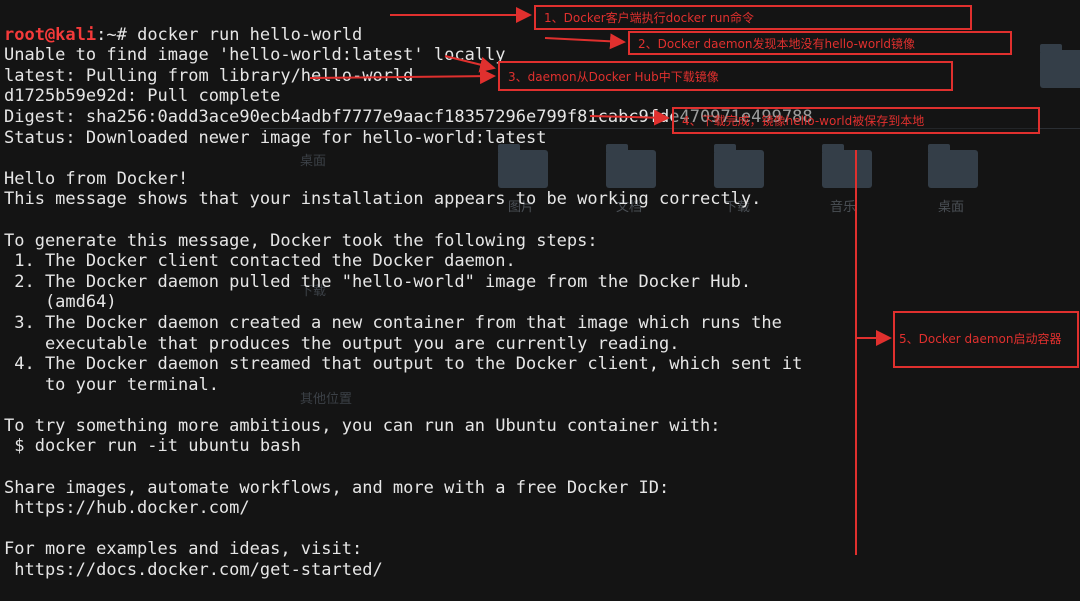  What do you see at coordinates (613, 76) in the screenshot?
I see `annotation-text: 3、daemon从Docker Hub中下载镜像` at bounding box center [613, 76].